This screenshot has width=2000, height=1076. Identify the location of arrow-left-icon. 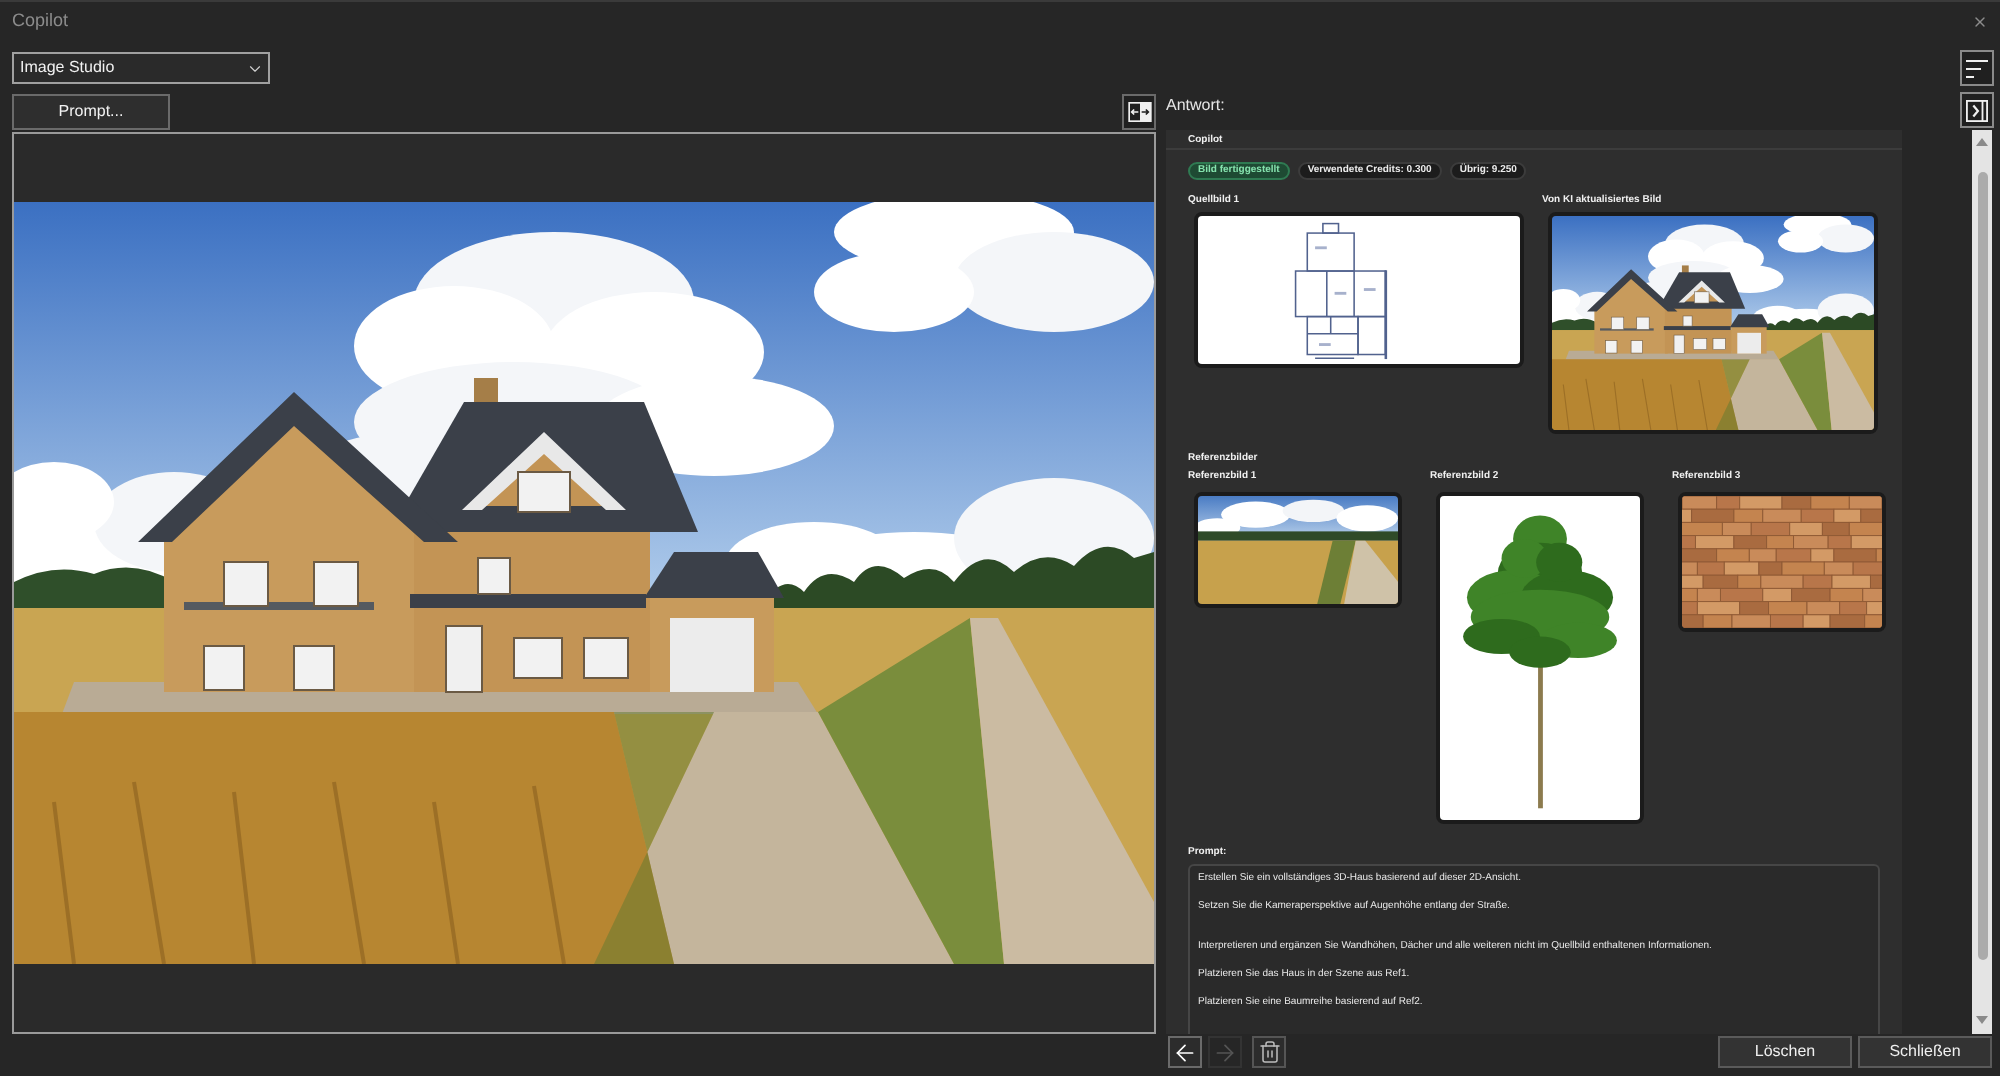
(1185, 1052).